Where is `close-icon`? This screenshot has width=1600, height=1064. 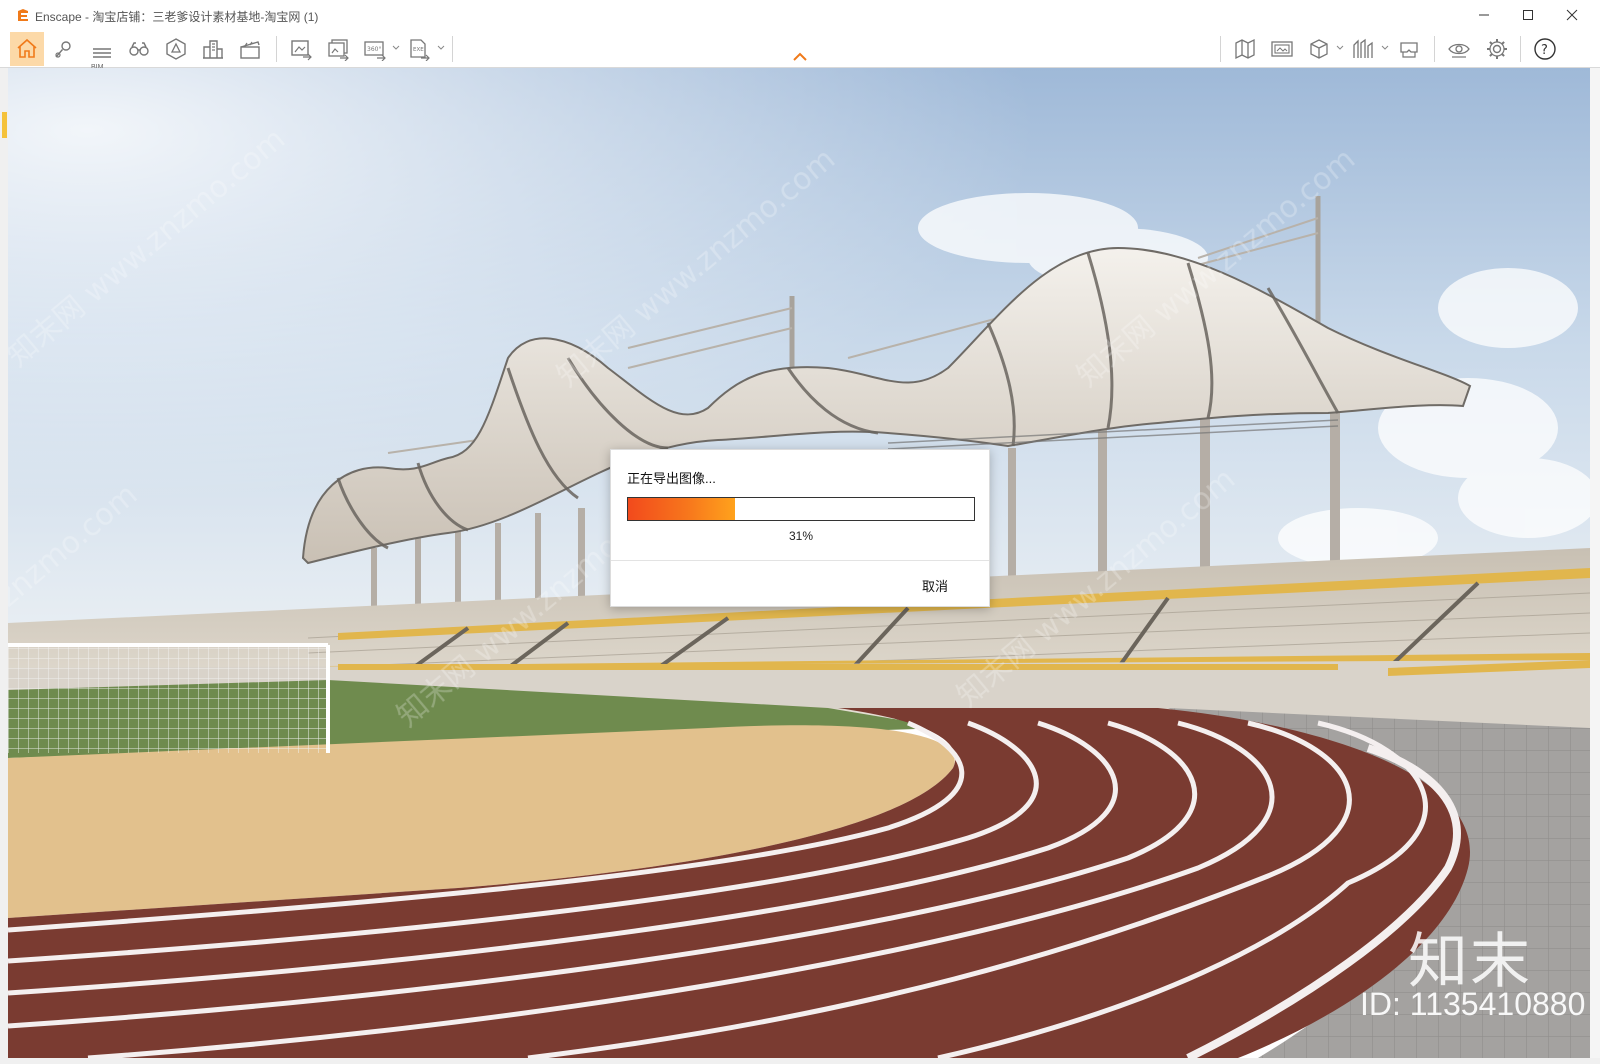
close-icon is located at coordinates (1572, 15).